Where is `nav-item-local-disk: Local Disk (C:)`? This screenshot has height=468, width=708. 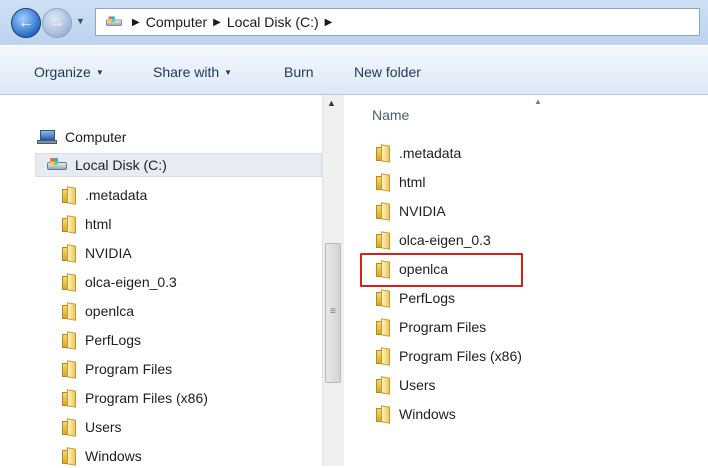
nav-item-local-disk: Local Disk (C:) is located at coordinates (107, 165).